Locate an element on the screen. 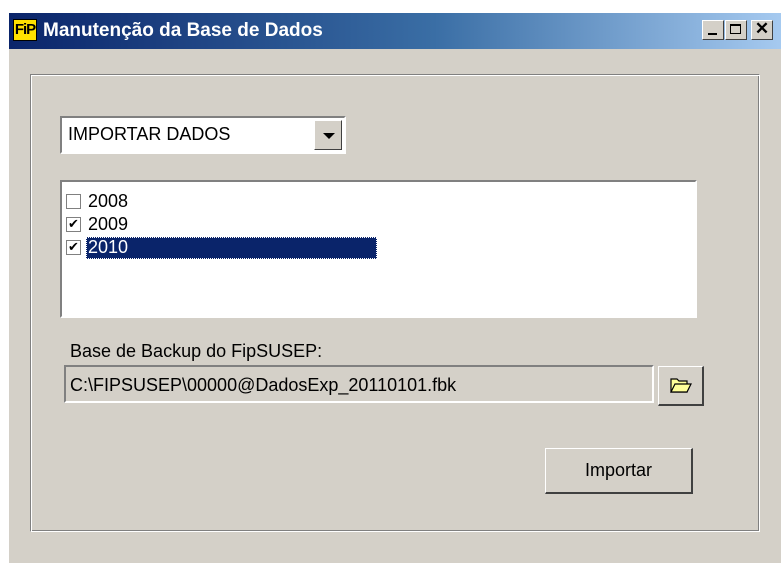  close-icon: ✕ is located at coordinates (762, 28).